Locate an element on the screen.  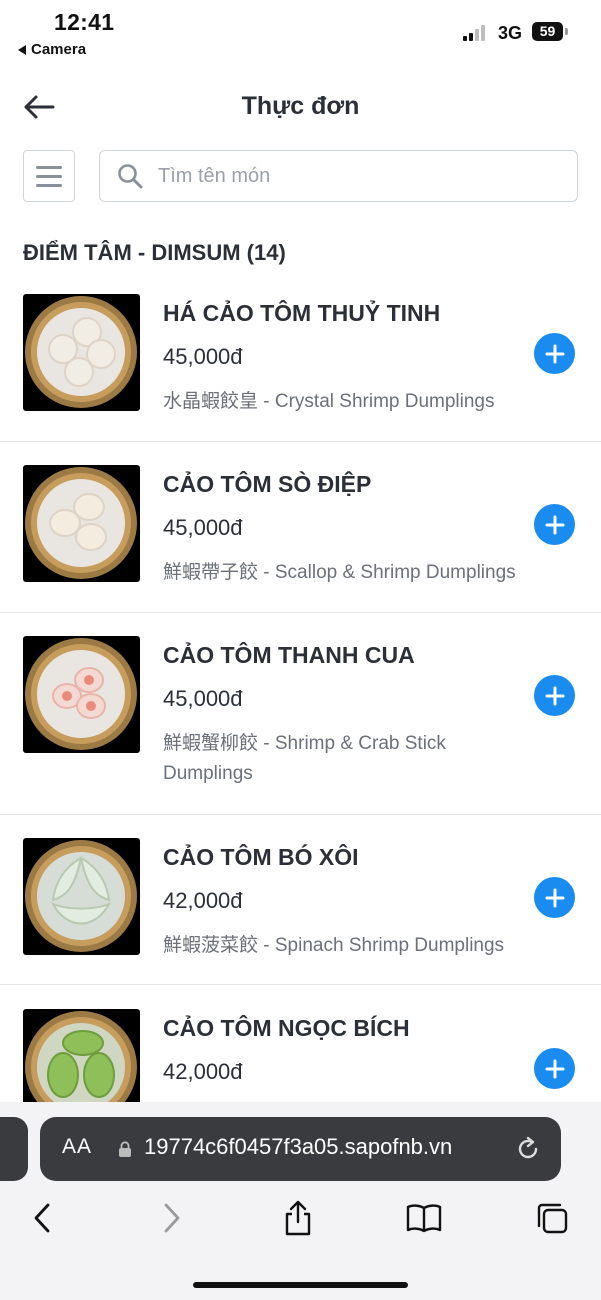
item-description: 鮮蝦蟹柳餃 - Shrimp & Crab Stick Dumplings is located at coordinates (304, 758).